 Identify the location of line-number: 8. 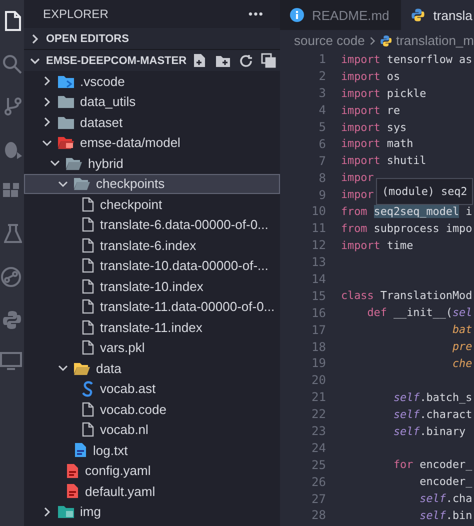
(322, 177).